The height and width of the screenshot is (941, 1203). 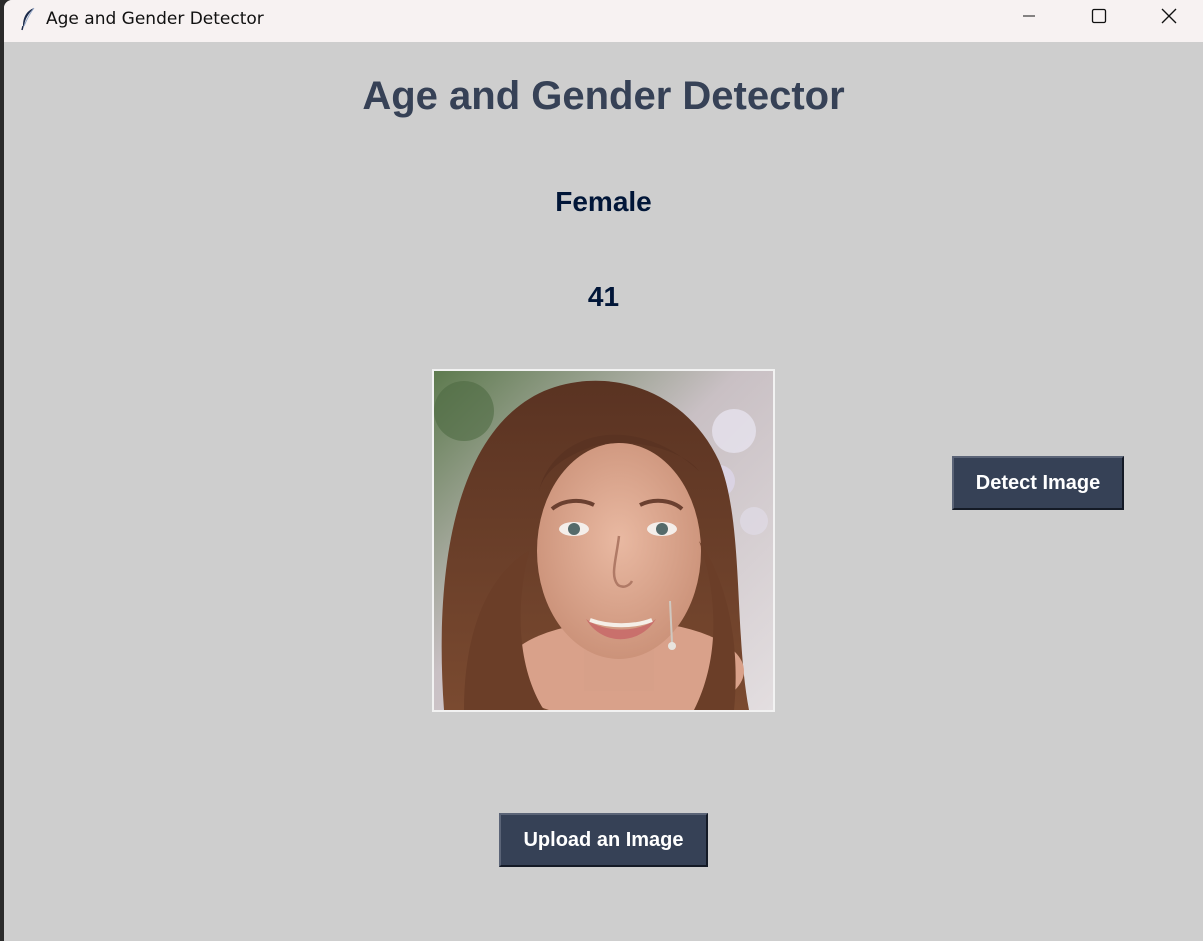 What do you see at coordinates (28, 19) in the screenshot?
I see `feather-icon` at bounding box center [28, 19].